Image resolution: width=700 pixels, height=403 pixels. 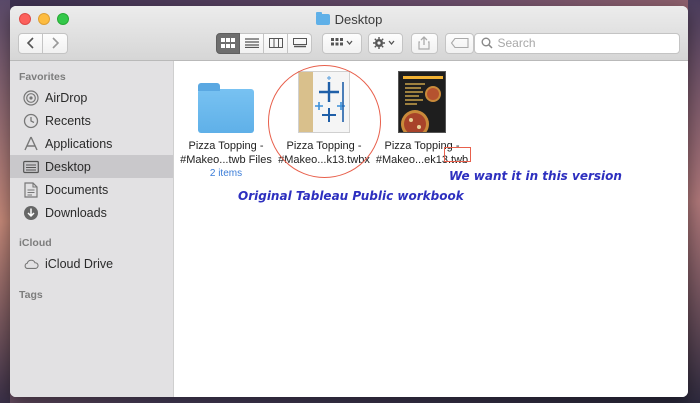 What do you see at coordinates (79, 143) in the screenshot?
I see `sidebar-item-label: Applications` at bounding box center [79, 143].